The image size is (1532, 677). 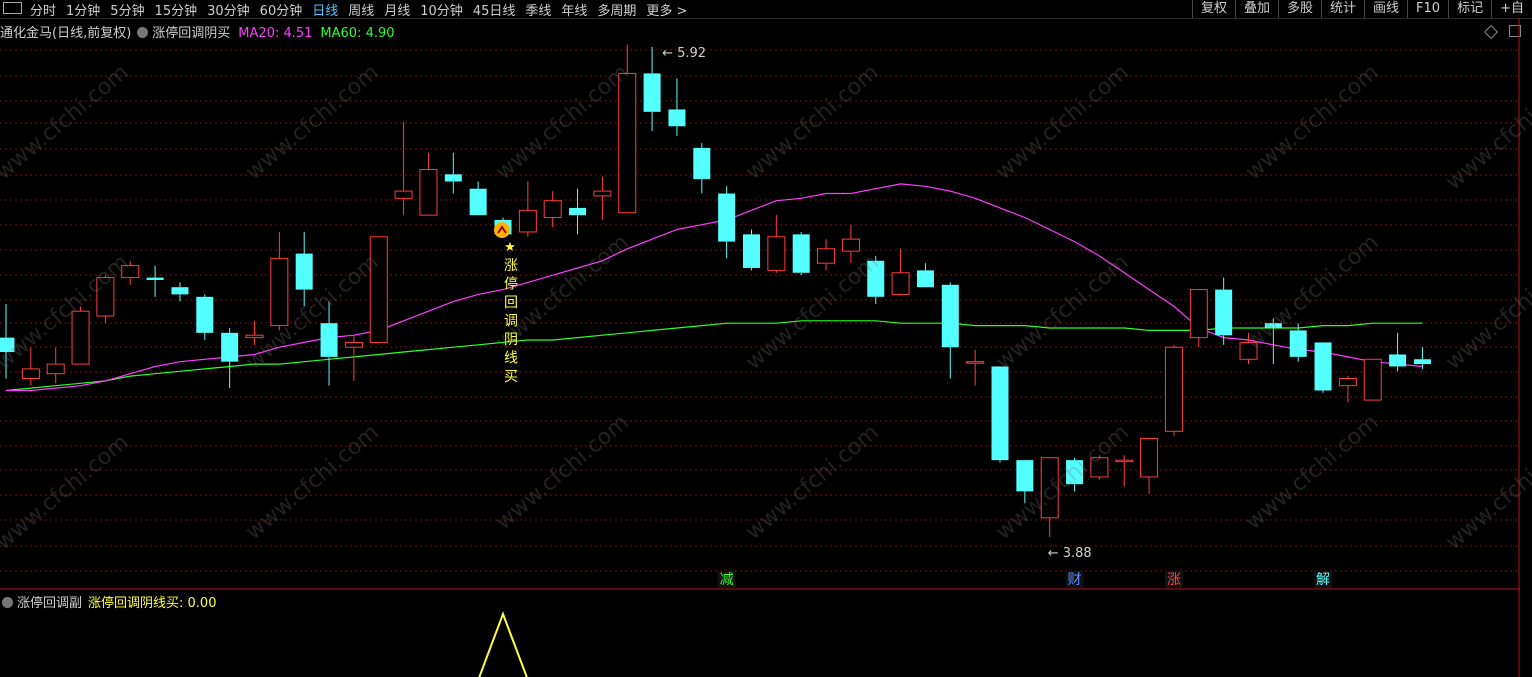 I want to click on low-price-label: ← 3.88, so click(x=1070, y=553).